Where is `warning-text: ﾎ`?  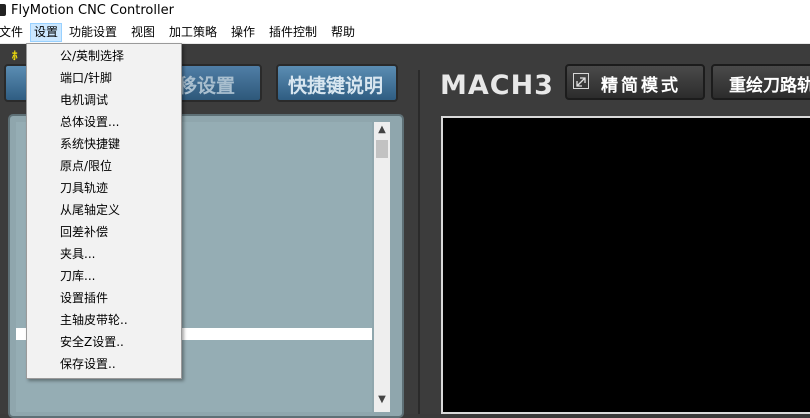
warning-text: ﾎ is located at coordinates (15, 55).